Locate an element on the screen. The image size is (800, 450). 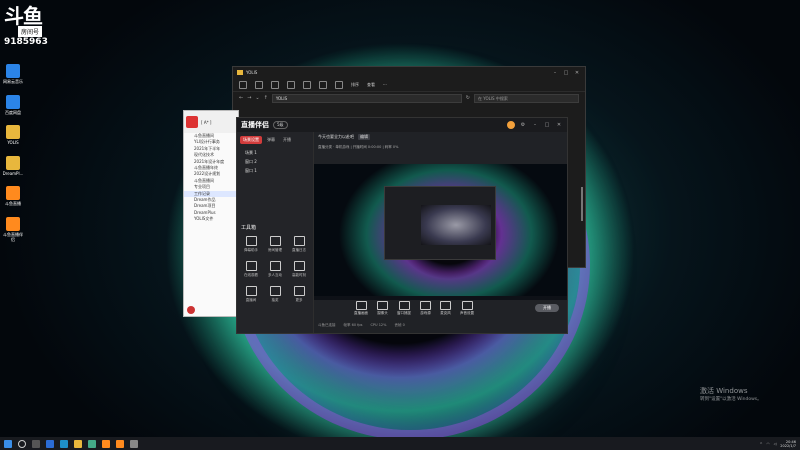
wifi-icon: ◠ is located at coordinates (768, 444).